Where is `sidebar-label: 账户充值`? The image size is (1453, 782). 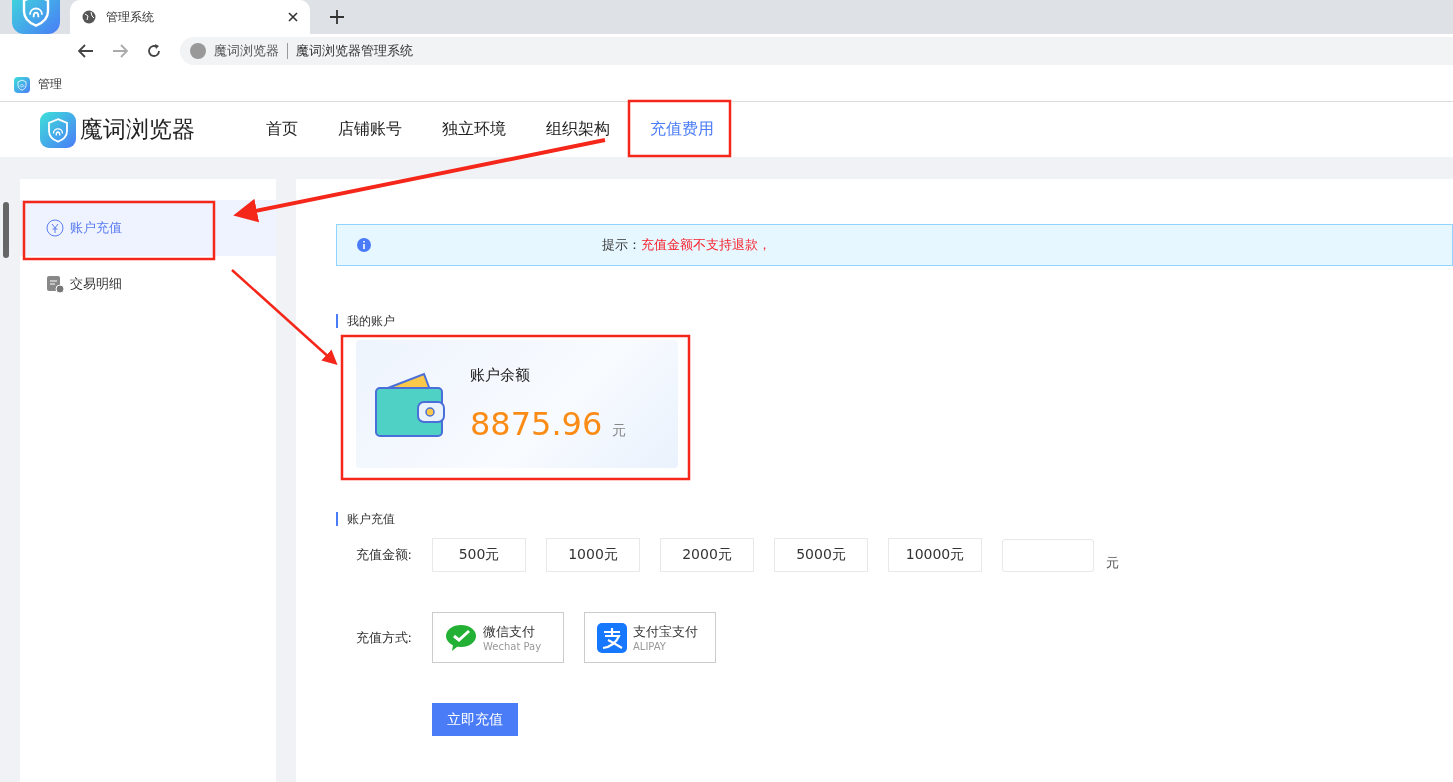
sidebar-label: 账户充值 is located at coordinates (96, 228).